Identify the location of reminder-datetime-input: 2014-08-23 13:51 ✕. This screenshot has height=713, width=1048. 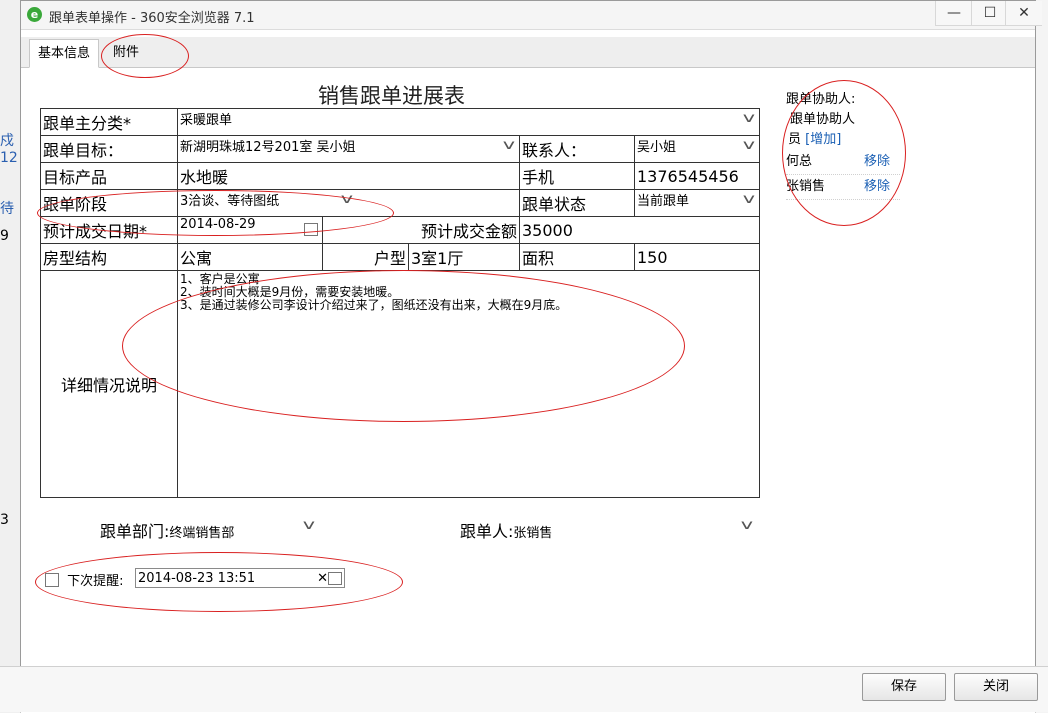
(240, 578).